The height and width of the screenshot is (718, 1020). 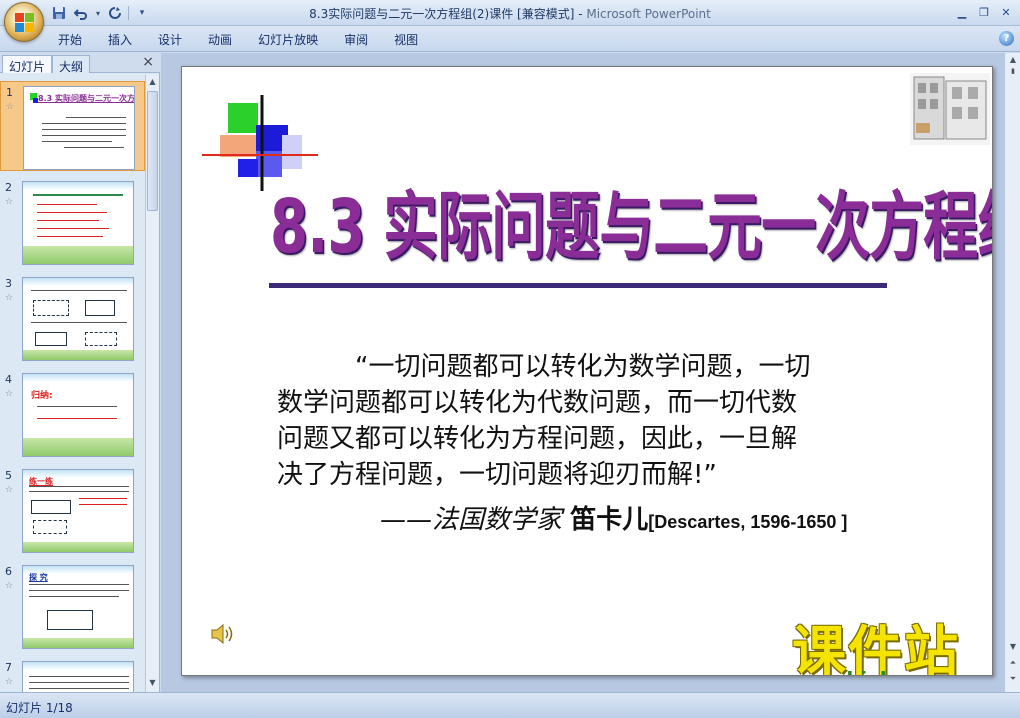 I want to click on attribution-dash: ——, so click(x=406, y=520).